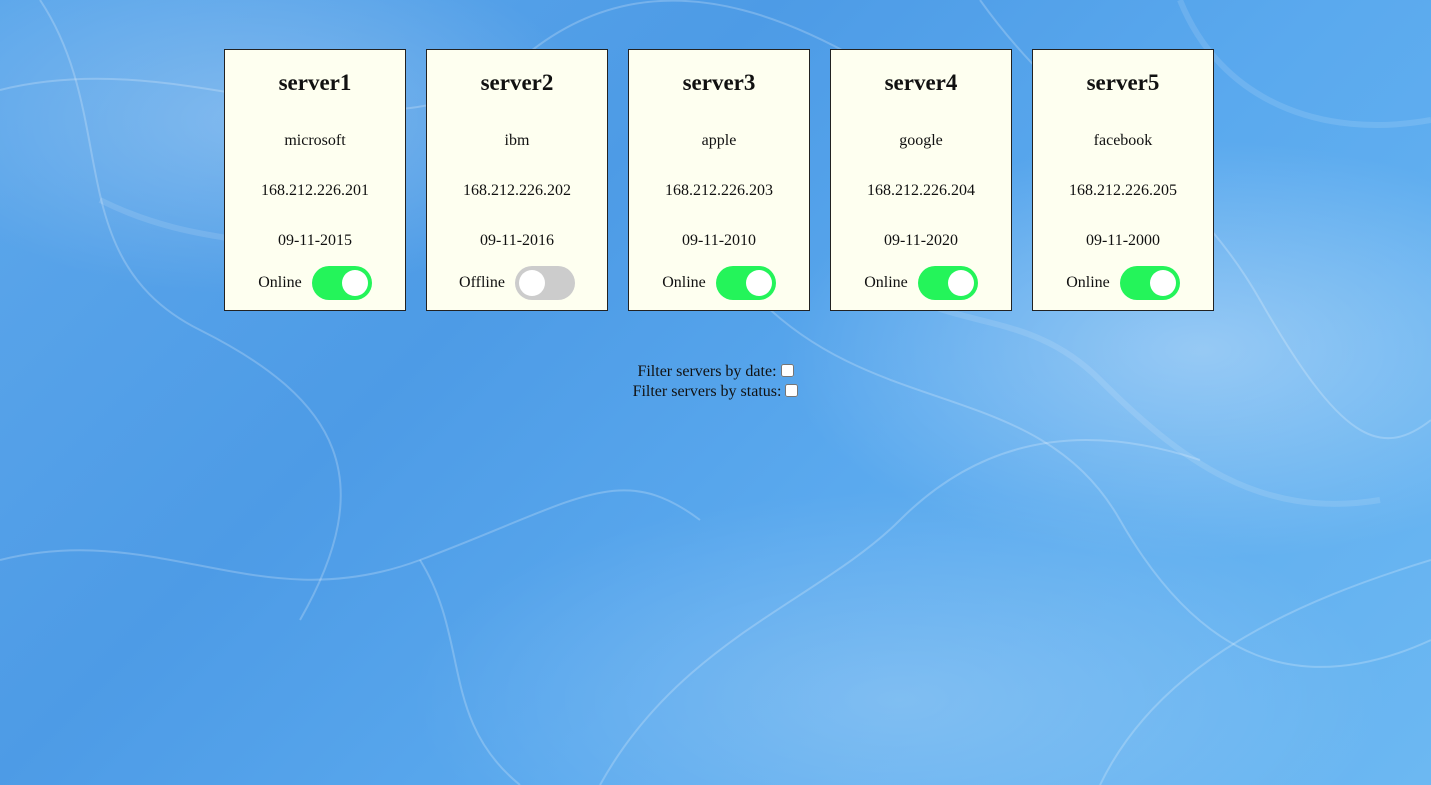 This screenshot has width=1431, height=785. I want to click on server-company: facebook, so click(1123, 140).